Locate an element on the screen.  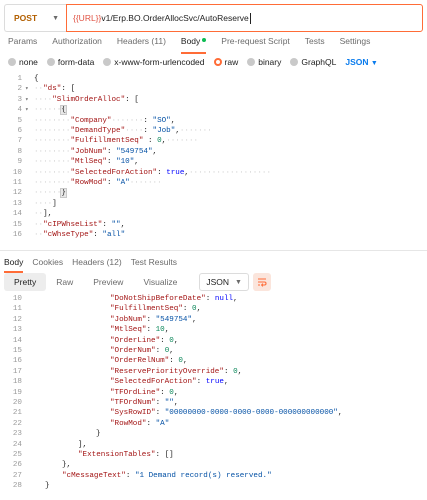
code-line: 12 "JobNum": "549754", is located at coordinates (213, 320).